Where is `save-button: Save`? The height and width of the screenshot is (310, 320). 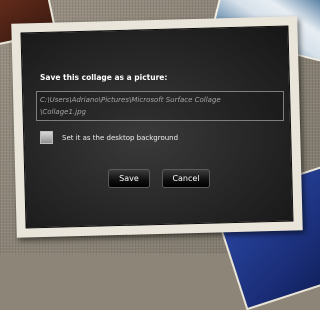
save-button: Save is located at coordinates (129, 178).